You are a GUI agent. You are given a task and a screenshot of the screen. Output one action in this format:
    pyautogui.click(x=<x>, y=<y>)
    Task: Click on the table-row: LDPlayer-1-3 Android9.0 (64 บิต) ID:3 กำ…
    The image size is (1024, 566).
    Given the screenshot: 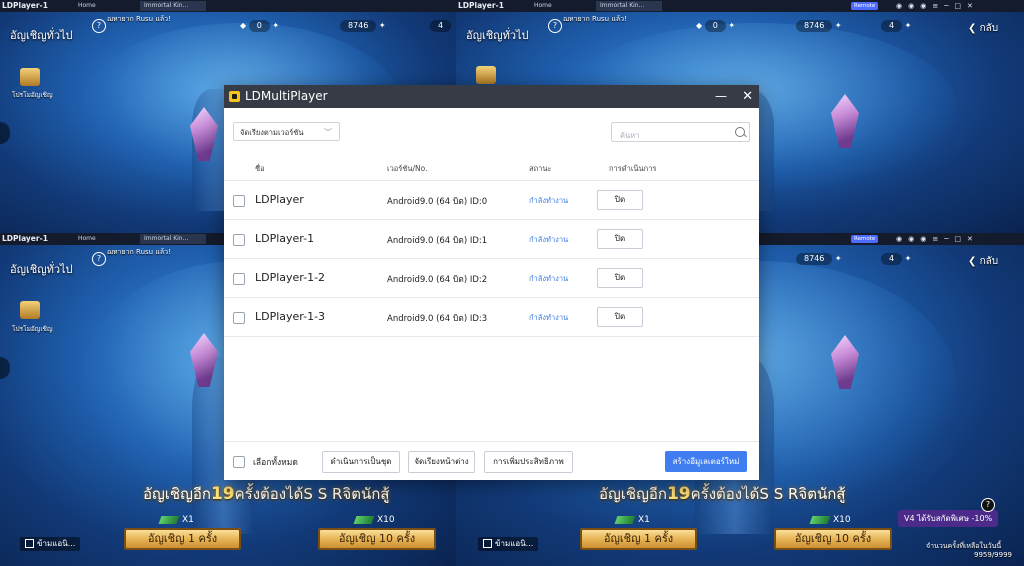 What is the action you would take?
    pyautogui.click(x=491, y=317)
    